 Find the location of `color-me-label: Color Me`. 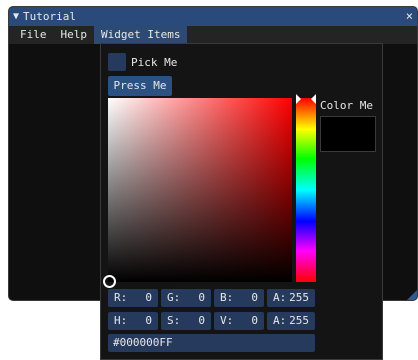

color-me-label: Color Me is located at coordinates (346, 105).